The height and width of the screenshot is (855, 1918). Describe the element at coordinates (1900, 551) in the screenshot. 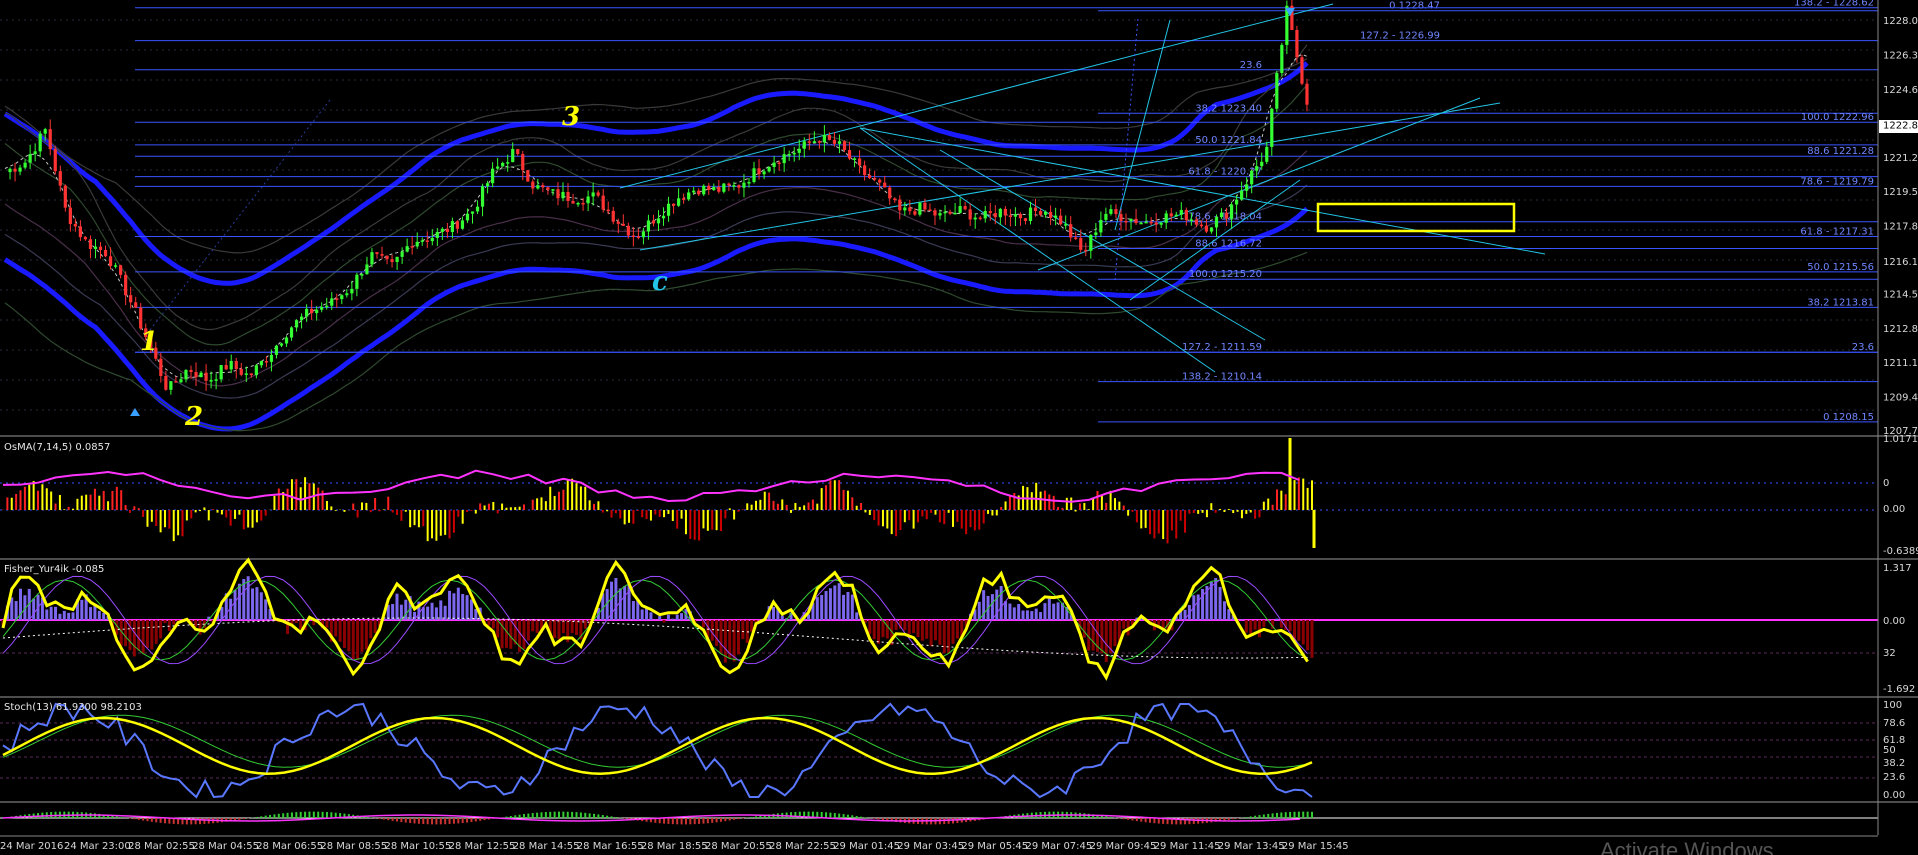

I see `osma-tick: -0.6389` at that location.